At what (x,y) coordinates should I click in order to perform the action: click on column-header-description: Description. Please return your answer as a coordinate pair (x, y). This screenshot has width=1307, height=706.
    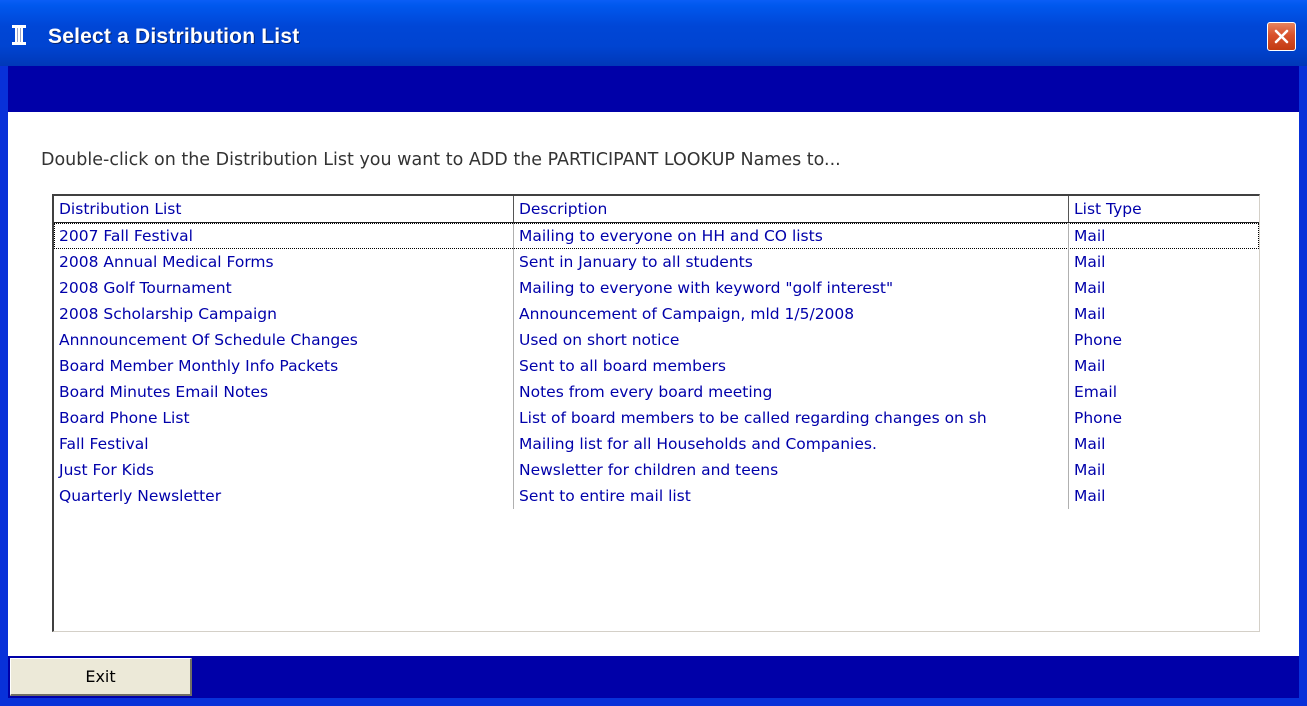
    Looking at the image, I should click on (790, 209).